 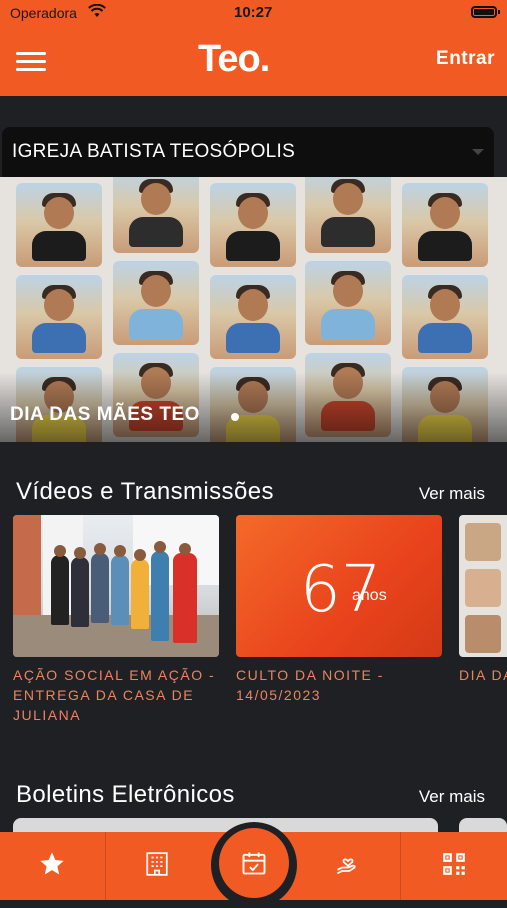 I want to click on calendar-check-icon, so click(x=254, y=863).